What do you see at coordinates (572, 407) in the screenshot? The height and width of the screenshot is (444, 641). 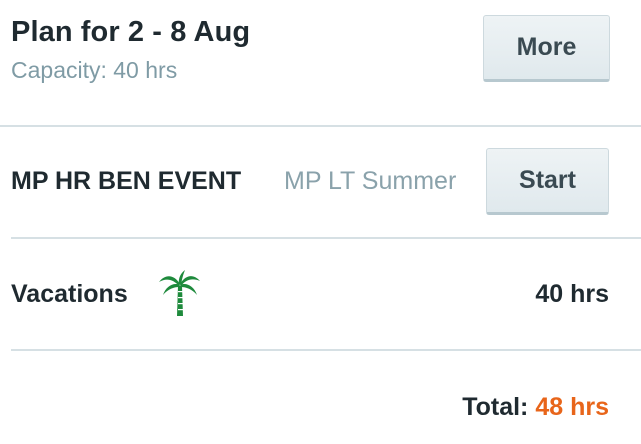 I see `total-value: 48 hrs` at bounding box center [572, 407].